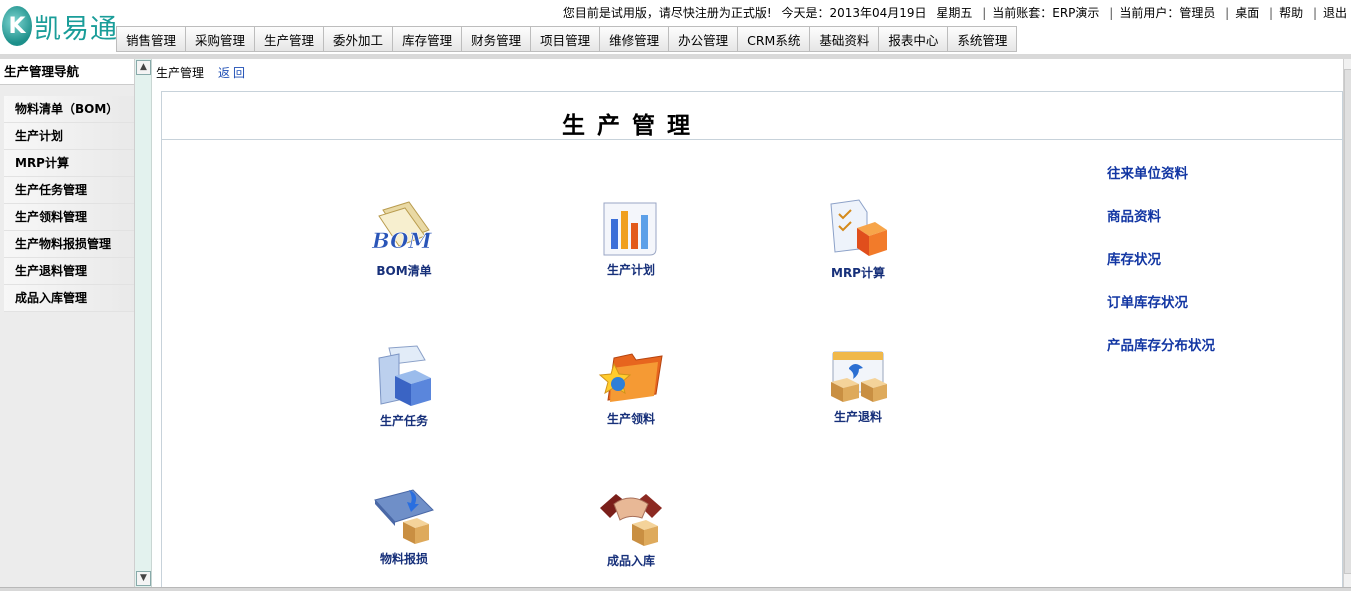 This screenshot has width=1351, height=591. I want to click on tile-production-plan: 生产计划, so click(631, 237).